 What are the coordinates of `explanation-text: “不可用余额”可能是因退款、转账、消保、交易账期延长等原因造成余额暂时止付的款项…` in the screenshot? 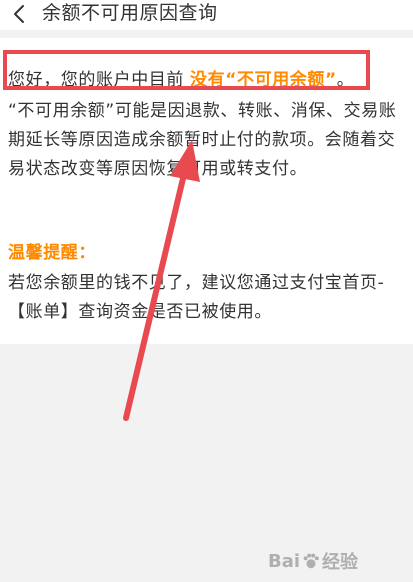 It's located at (202, 140).